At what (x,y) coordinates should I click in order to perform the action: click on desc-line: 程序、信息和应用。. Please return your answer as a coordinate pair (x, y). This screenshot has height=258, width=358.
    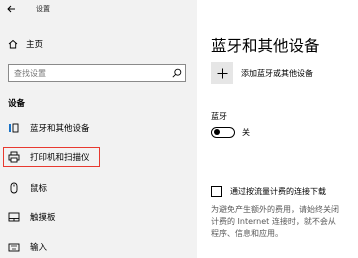
    Looking at the image, I should click on (247, 233).